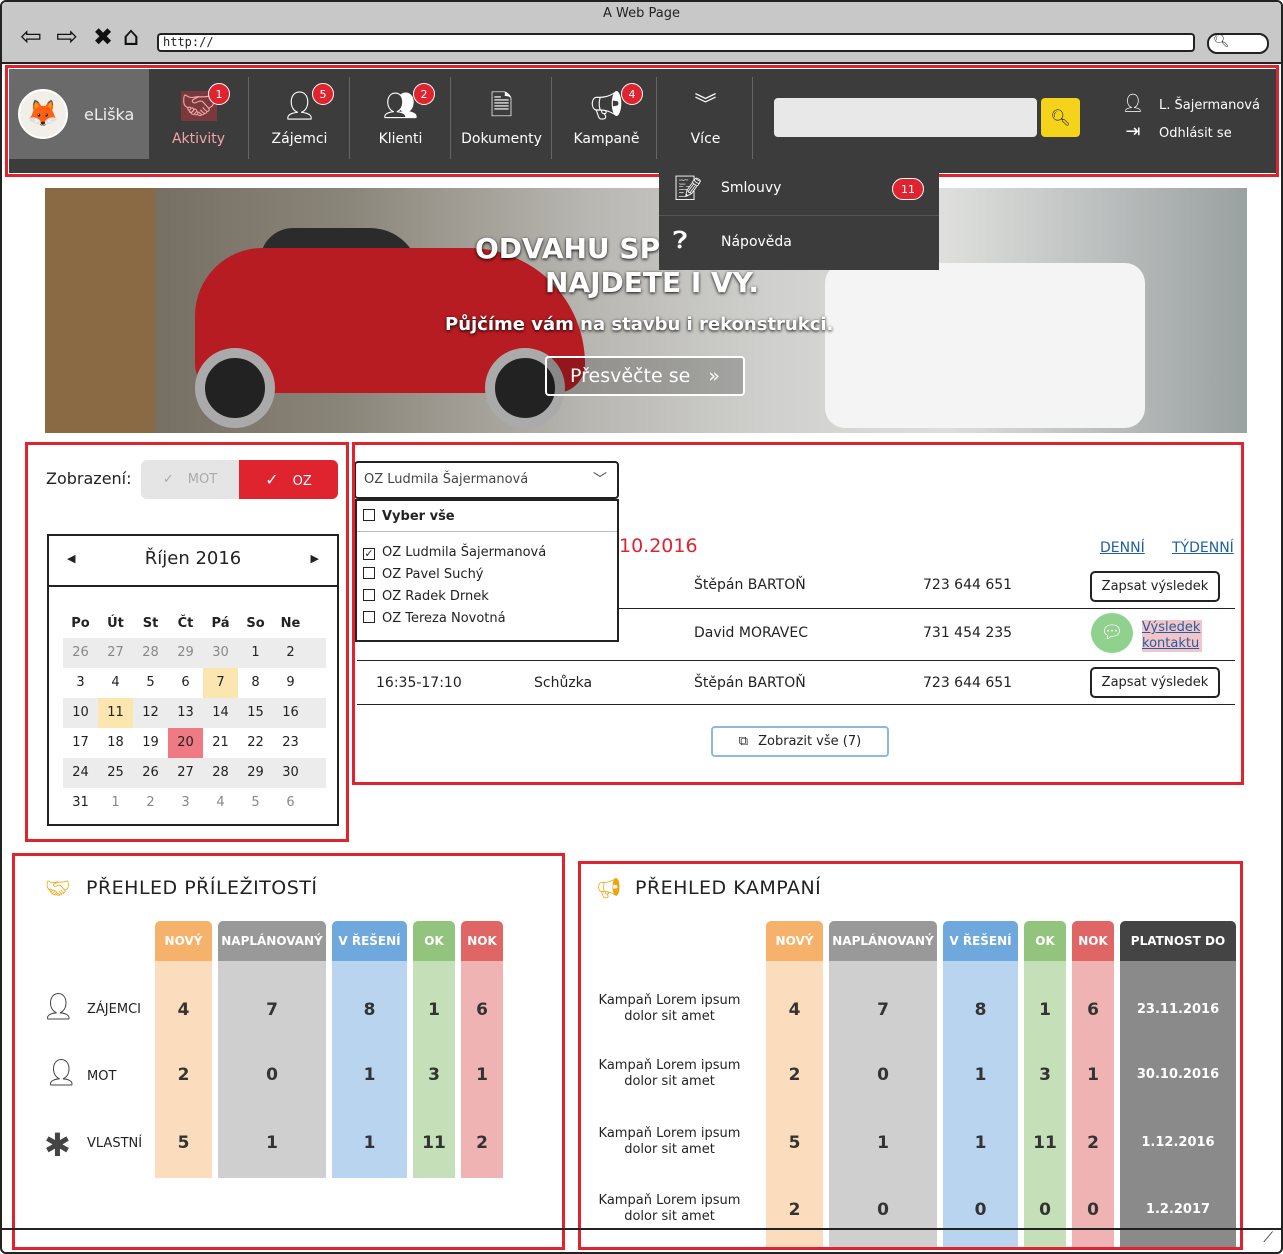 This screenshot has width=1283, height=1254. Describe the element at coordinates (905, 117) in the screenshot. I see `app-search-input` at that location.